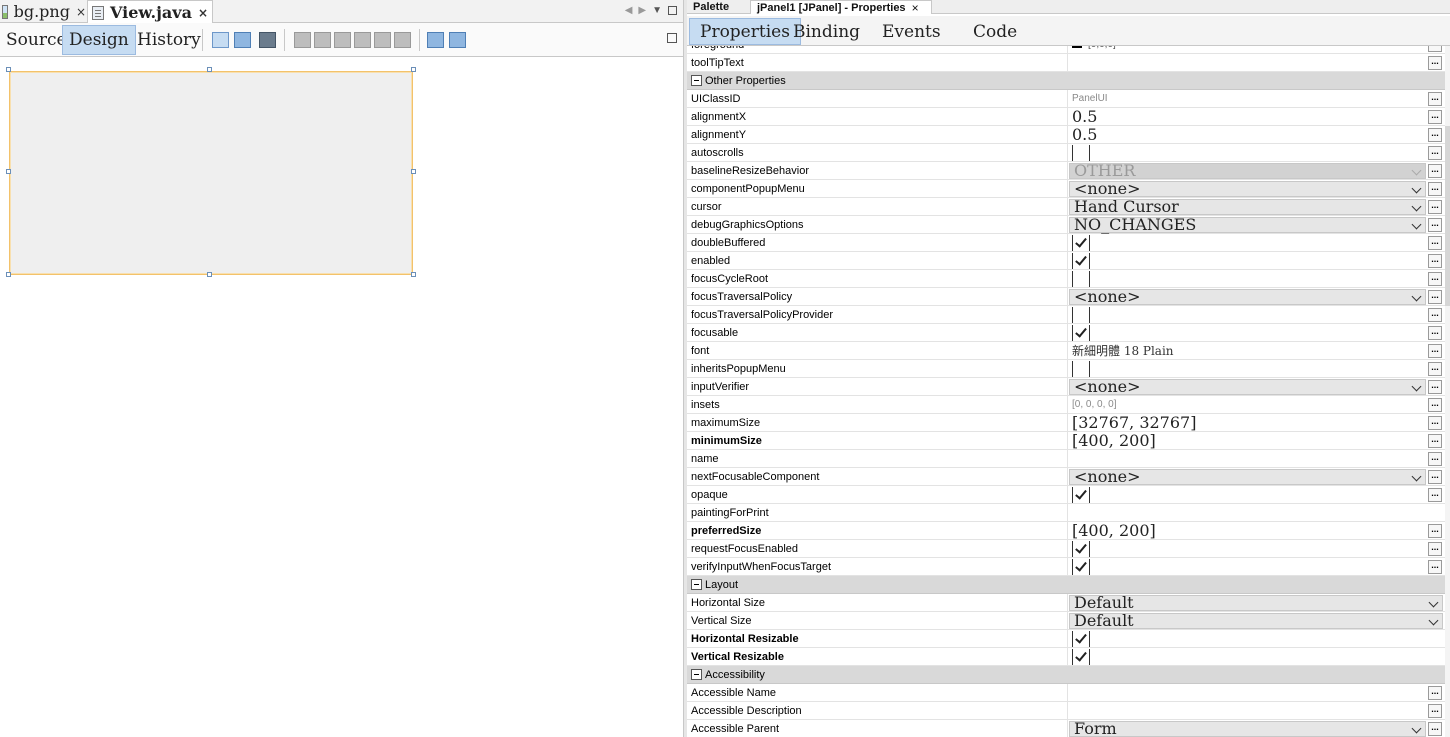  Describe the element at coordinates (1247, 207) in the screenshot. I see `property-dropdown: Hand Cursor` at that location.